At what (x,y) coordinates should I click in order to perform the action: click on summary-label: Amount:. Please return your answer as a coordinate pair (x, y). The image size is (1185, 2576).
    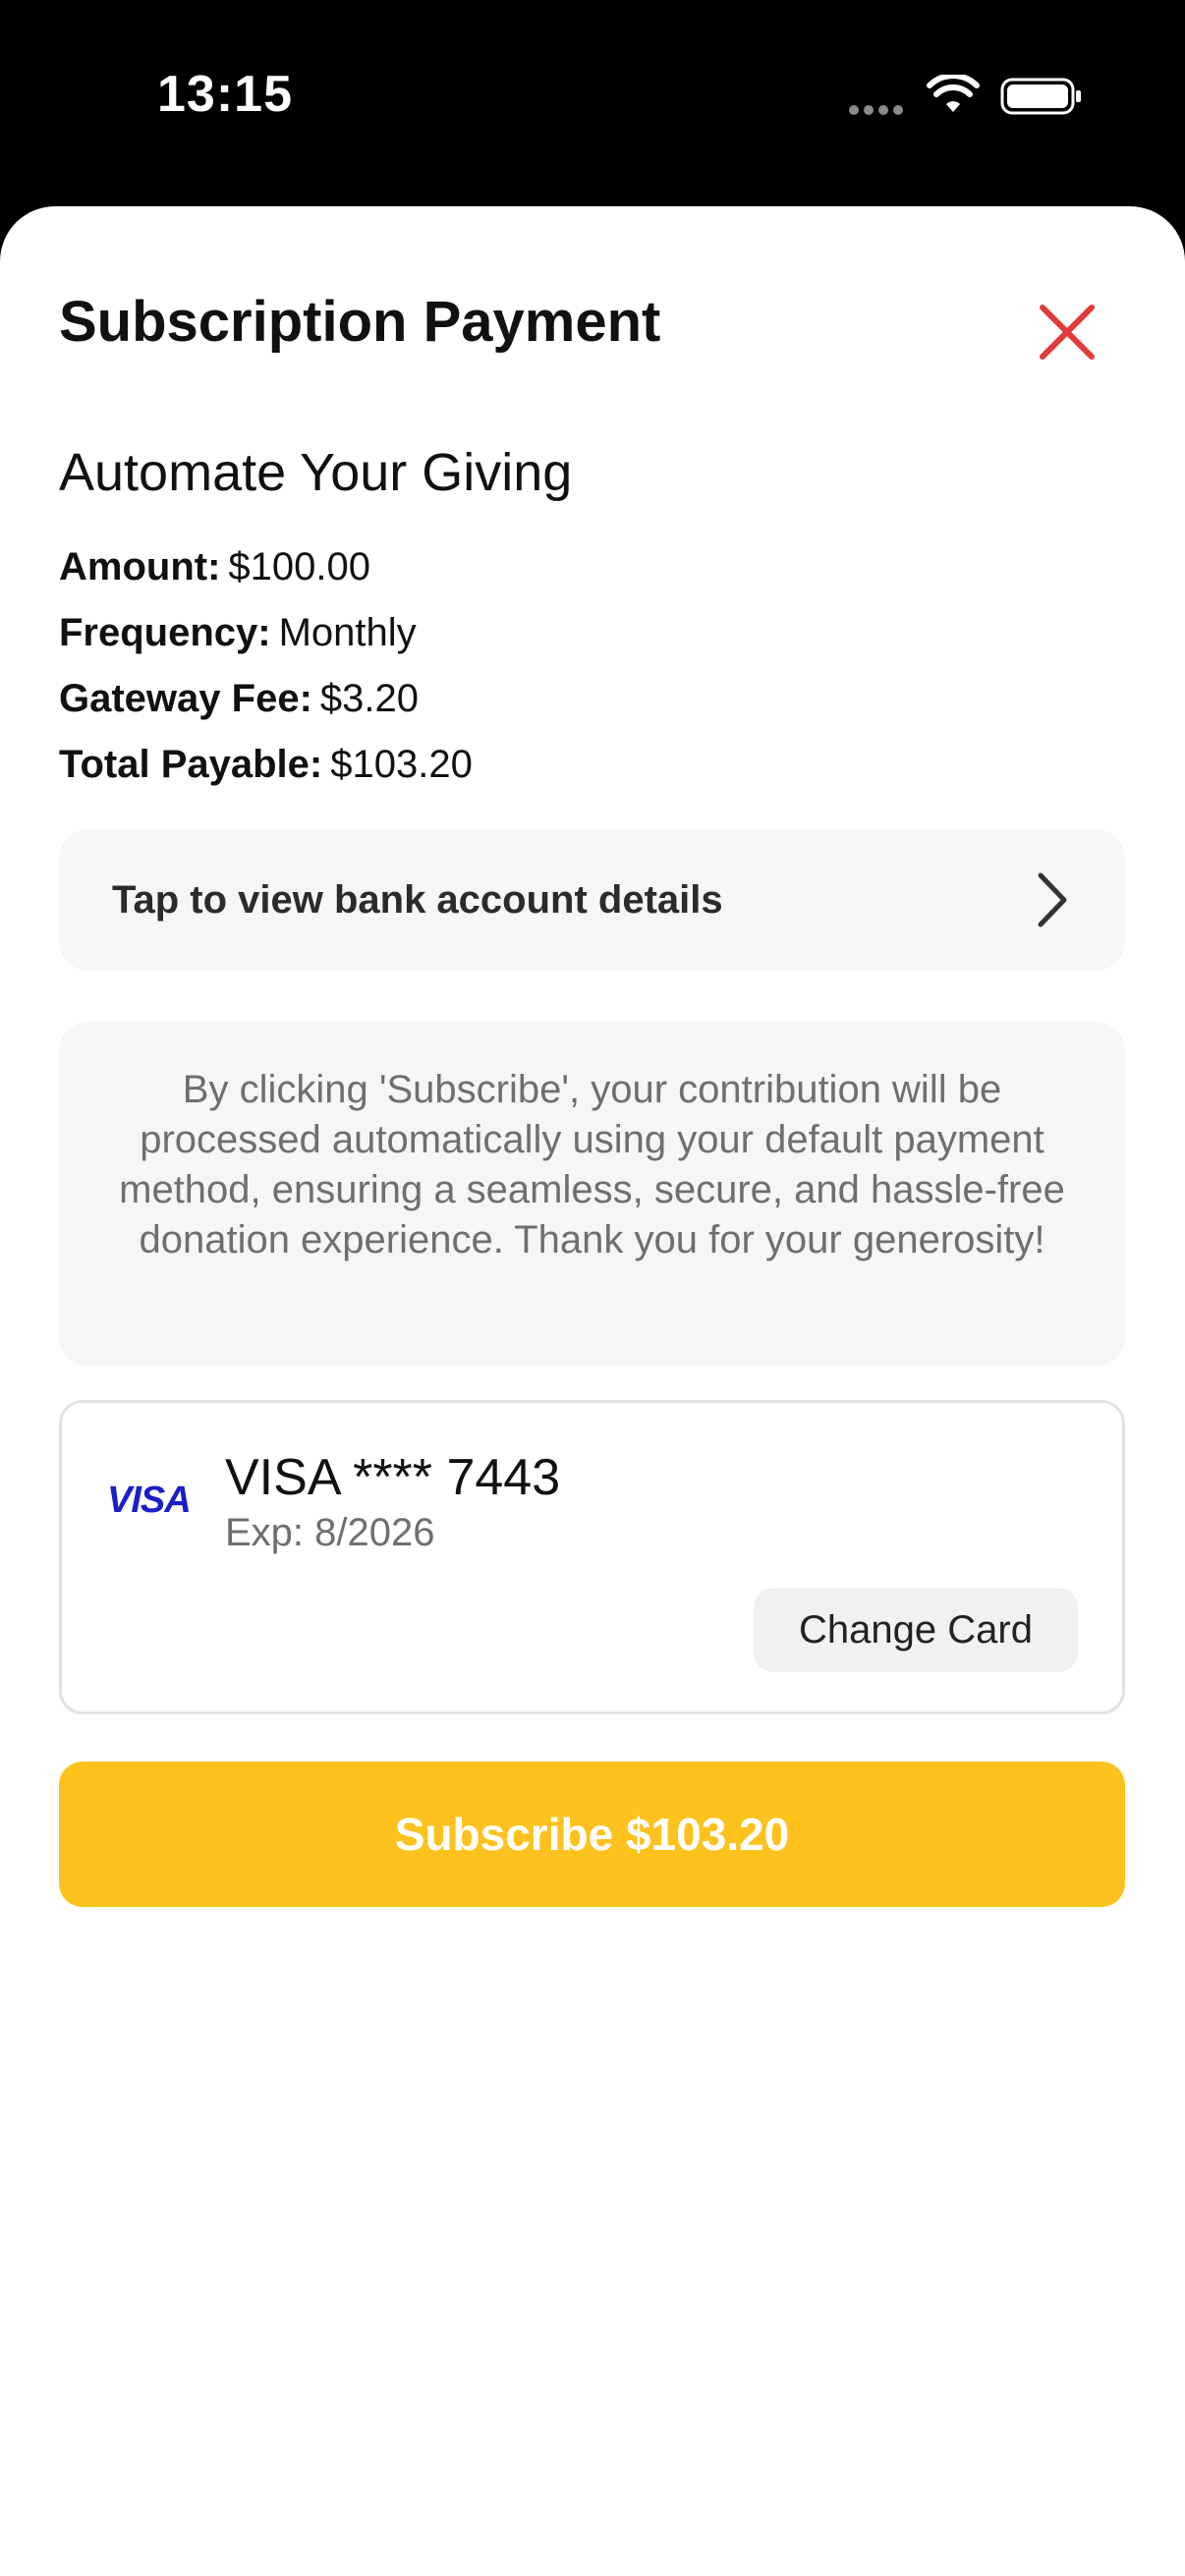
    Looking at the image, I should click on (140, 566).